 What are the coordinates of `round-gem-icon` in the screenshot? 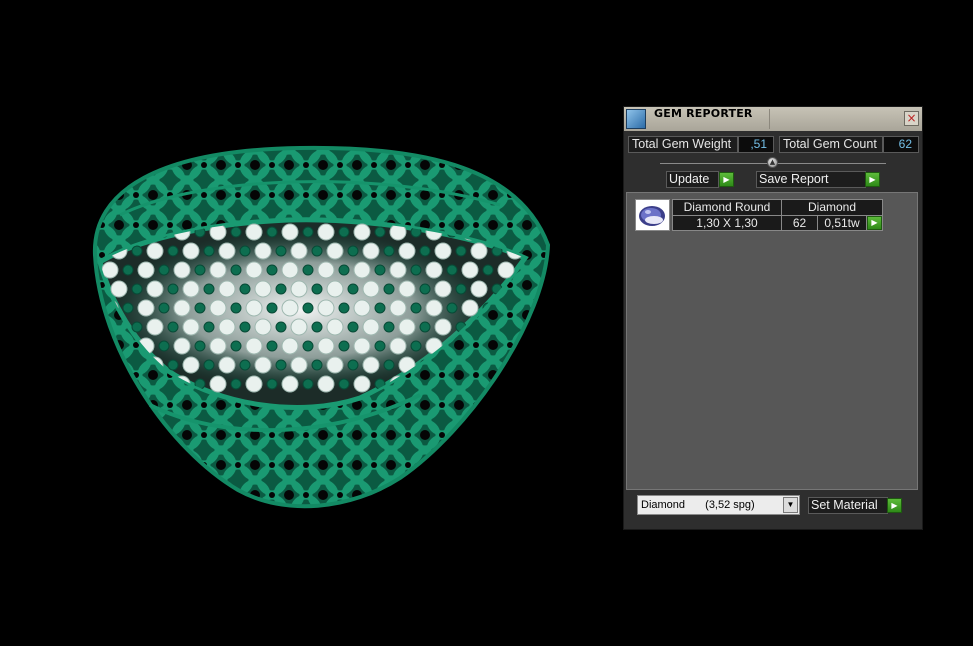 It's located at (652, 215).